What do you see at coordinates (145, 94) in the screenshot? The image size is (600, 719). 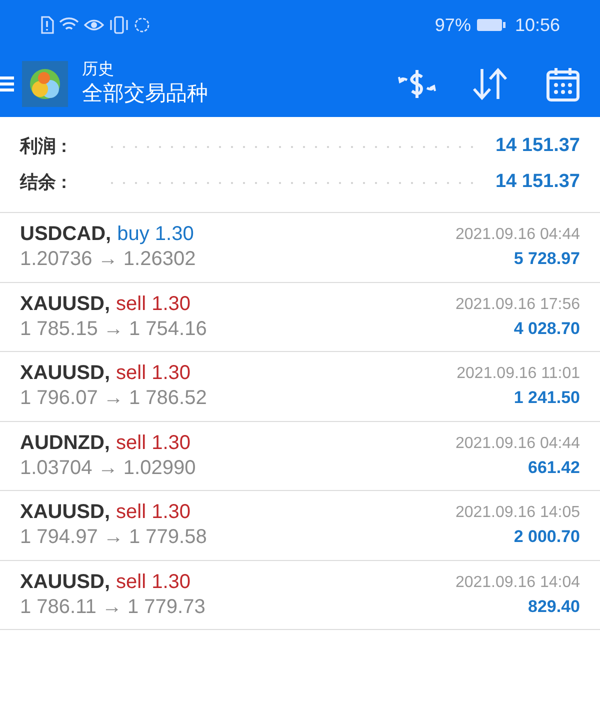 I see `screen-subtitle: 全部交易品种` at bounding box center [145, 94].